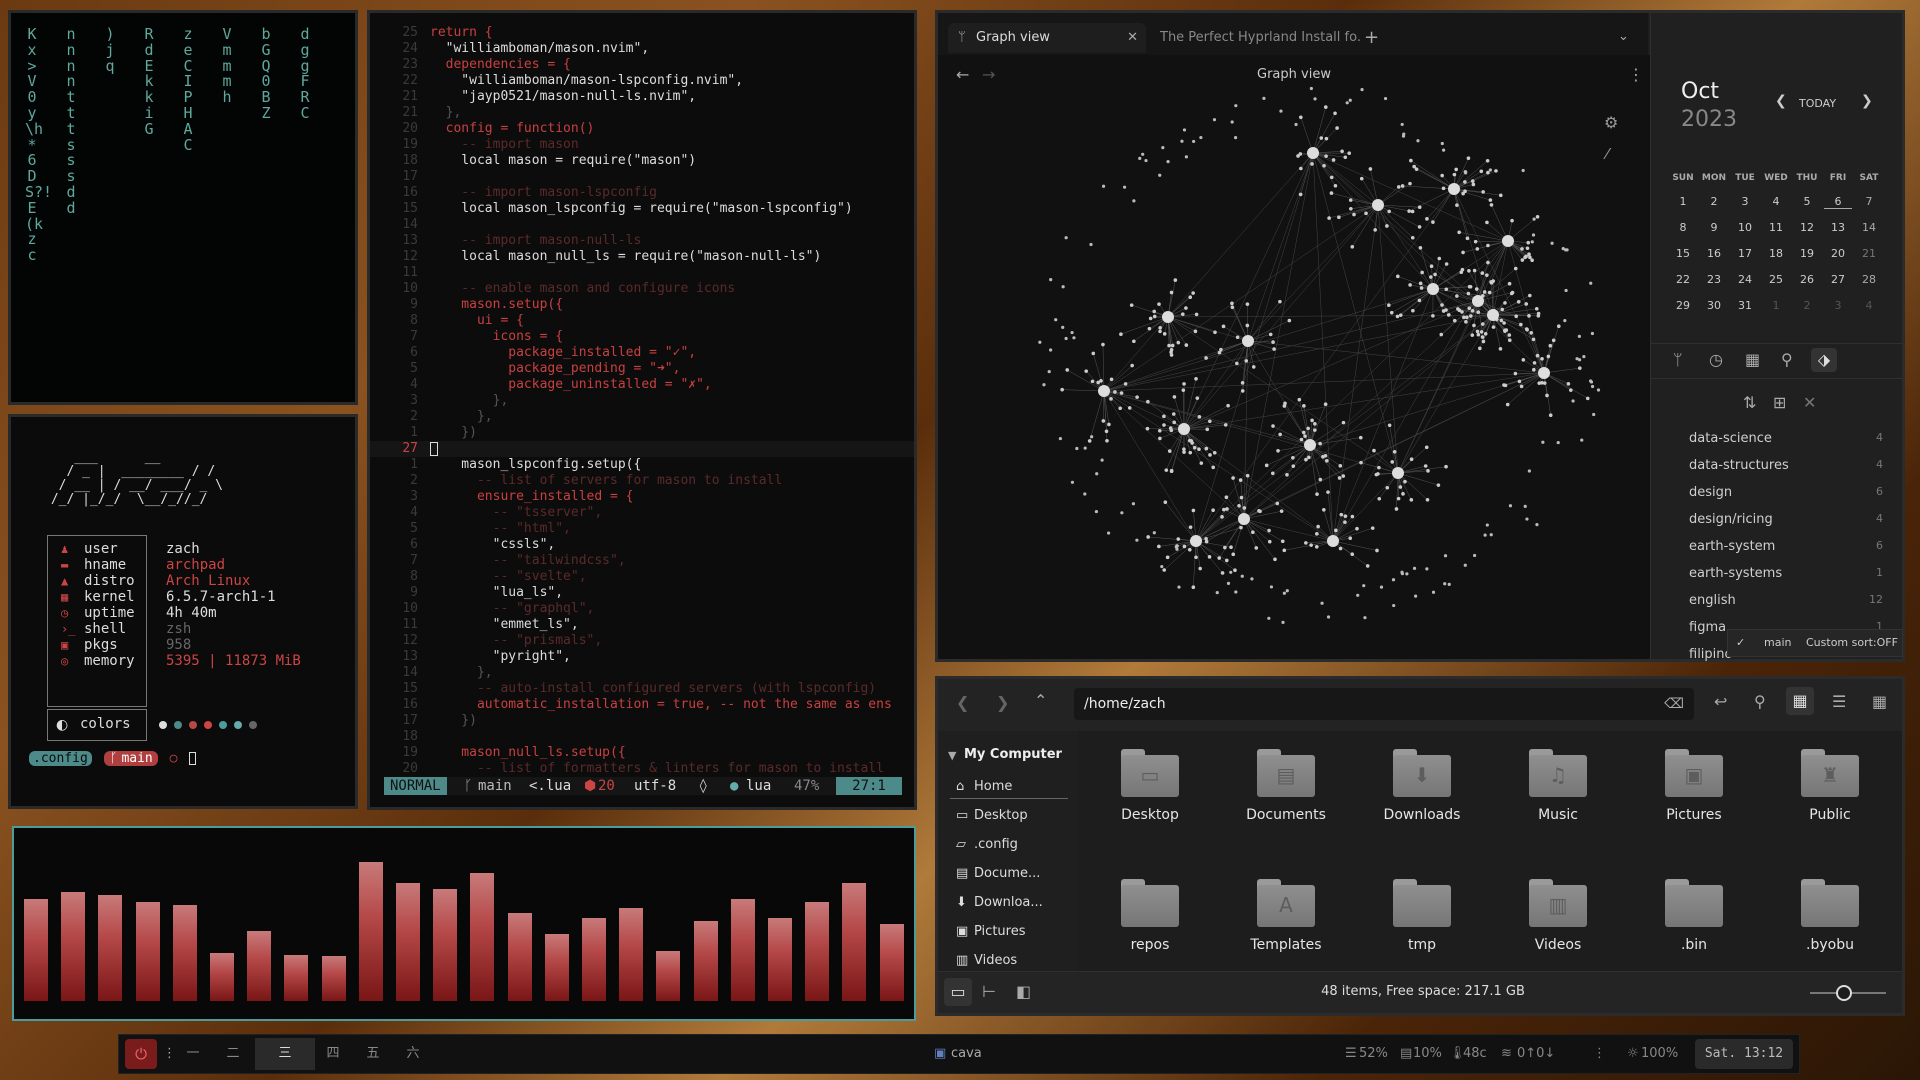 The height and width of the screenshot is (1080, 1920). Describe the element at coordinates (1422, 916) in the screenshot. I see `folder-item: tmp` at that location.